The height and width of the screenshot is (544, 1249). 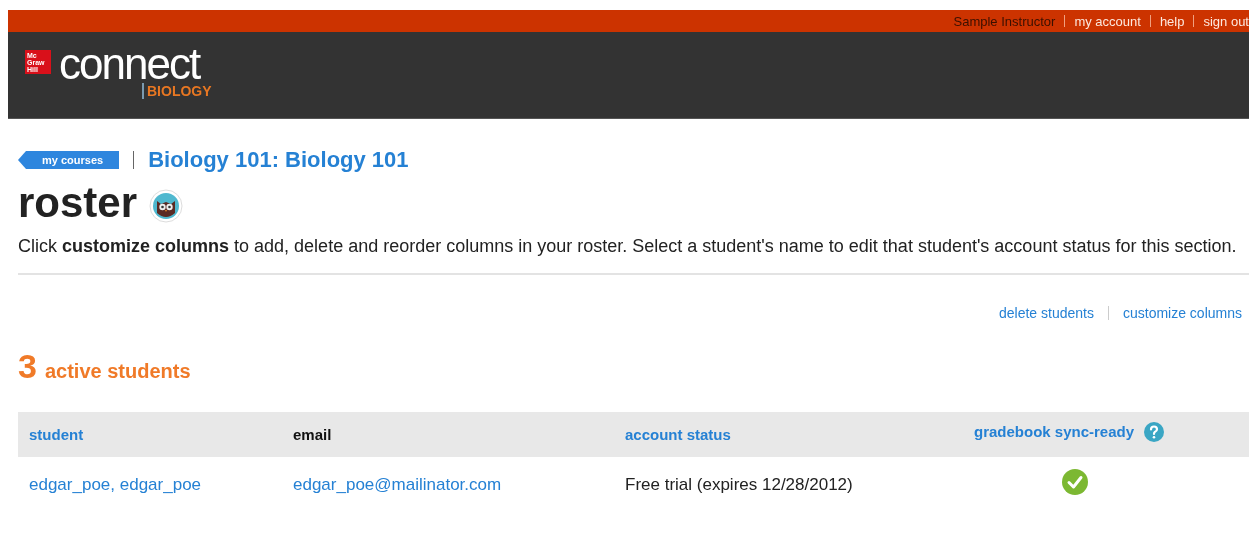 I want to click on product-logo: connect, so click(x=129, y=64).